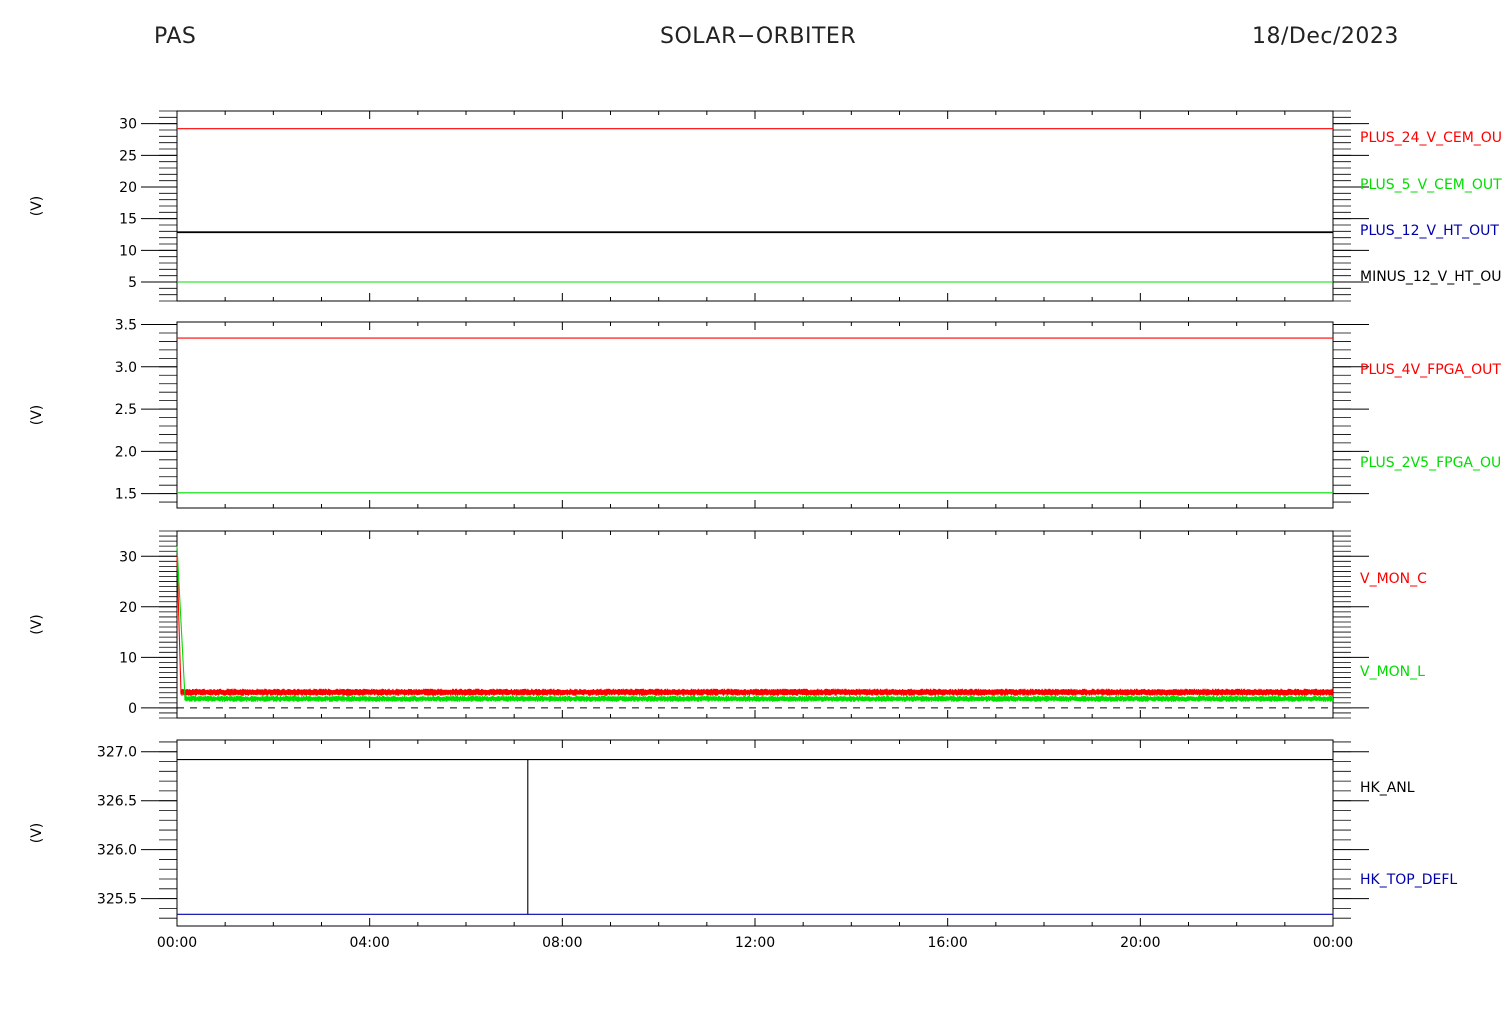  I want to click on series-label: V_MON_C, so click(1393, 579).